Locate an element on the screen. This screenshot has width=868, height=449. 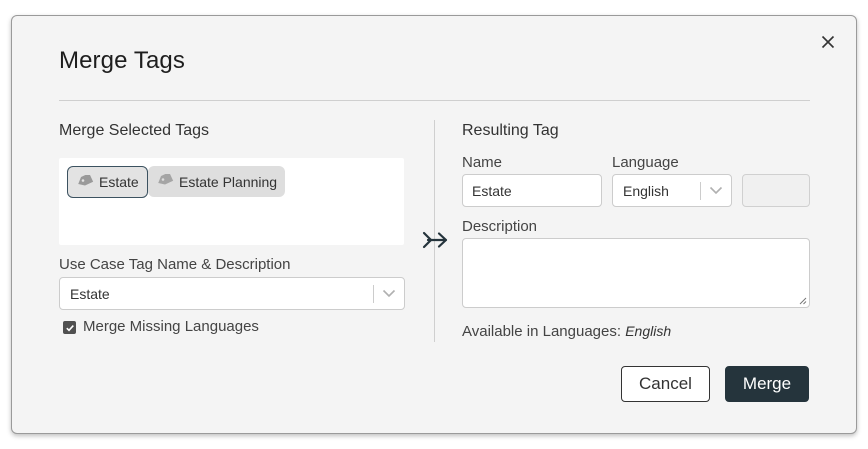
merge-button: Merge is located at coordinates (767, 384).